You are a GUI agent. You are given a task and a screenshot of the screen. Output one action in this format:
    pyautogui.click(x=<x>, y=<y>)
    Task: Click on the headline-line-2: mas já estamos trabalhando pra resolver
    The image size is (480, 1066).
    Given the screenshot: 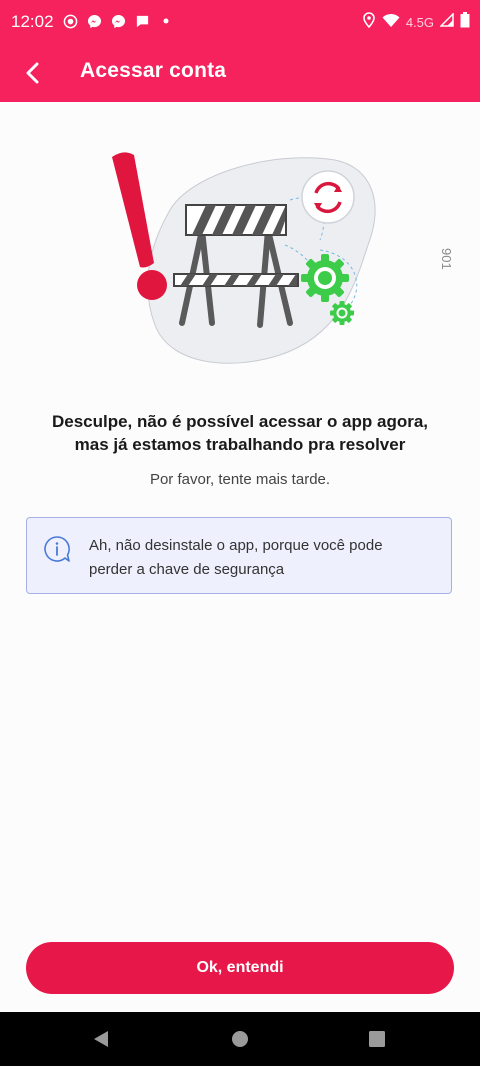 What is the action you would take?
    pyautogui.click(x=240, y=444)
    